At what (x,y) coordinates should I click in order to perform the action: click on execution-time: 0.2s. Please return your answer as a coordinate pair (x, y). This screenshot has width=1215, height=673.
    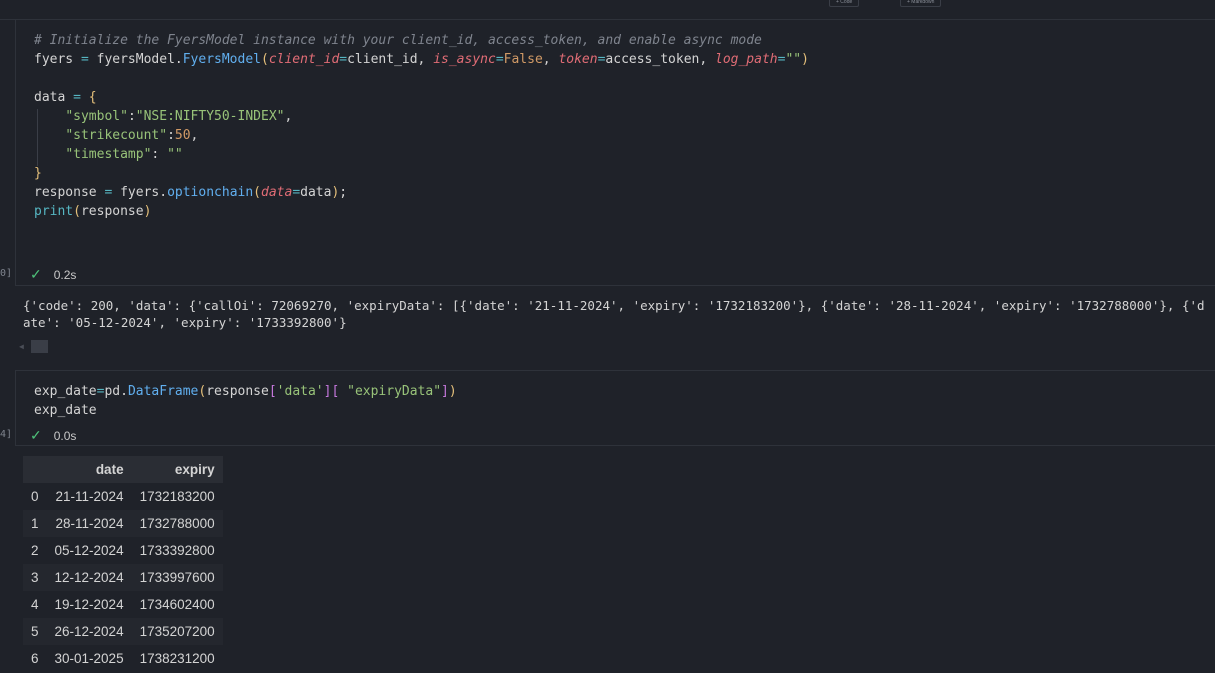
    Looking at the image, I should click on (65, 274).